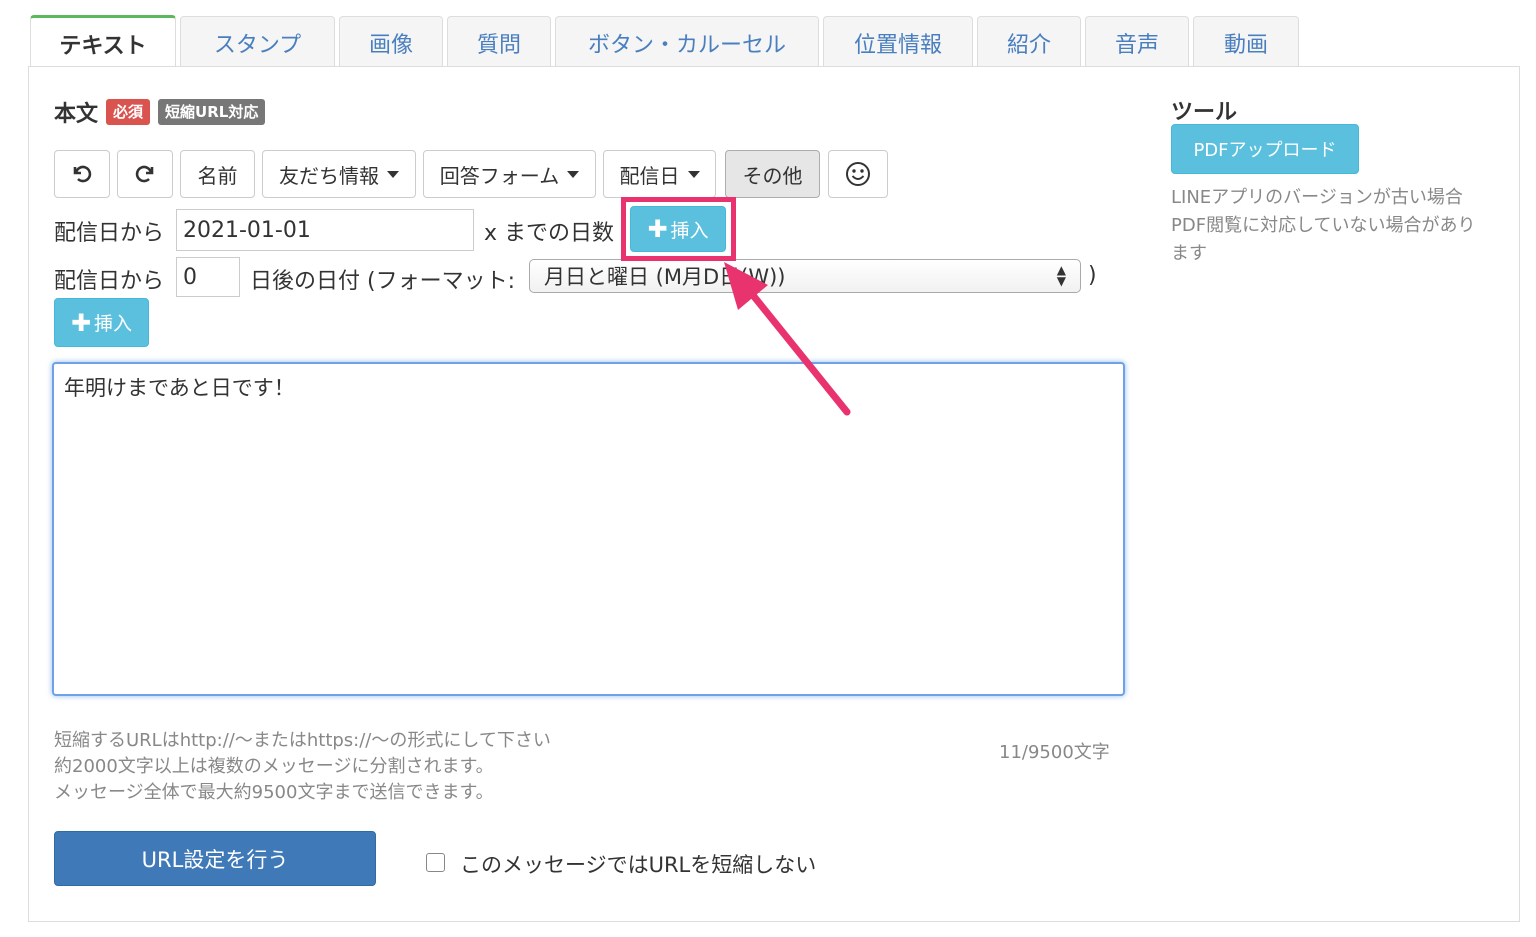  Describe the element at coordinates (787, 339) in the screenshot. I see `annotation-arrow-icon` at that location.